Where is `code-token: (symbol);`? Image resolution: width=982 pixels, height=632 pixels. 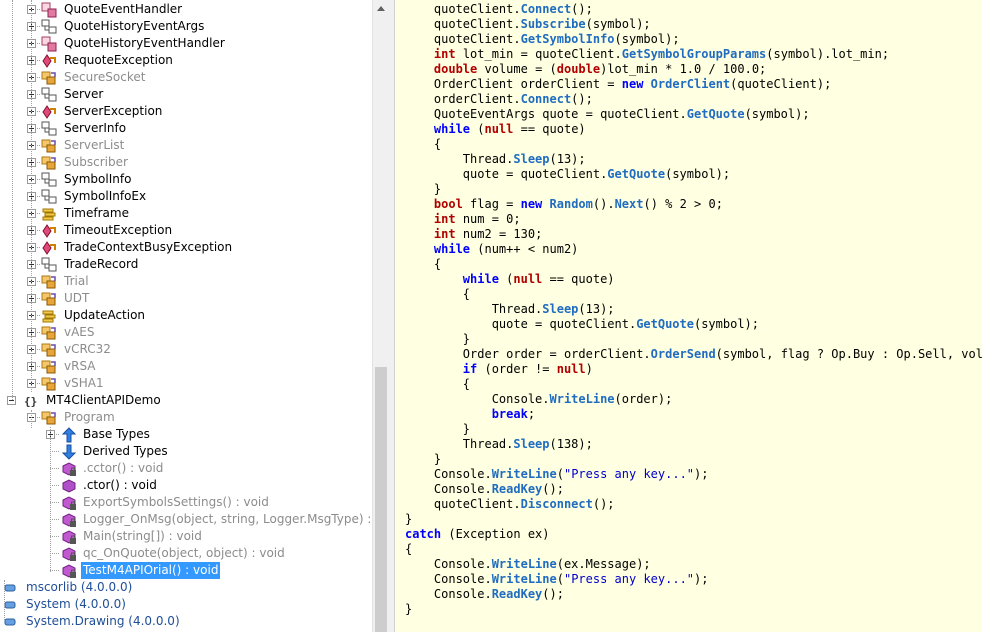
code-token: (symbol); is located at coordinates (777, 114).